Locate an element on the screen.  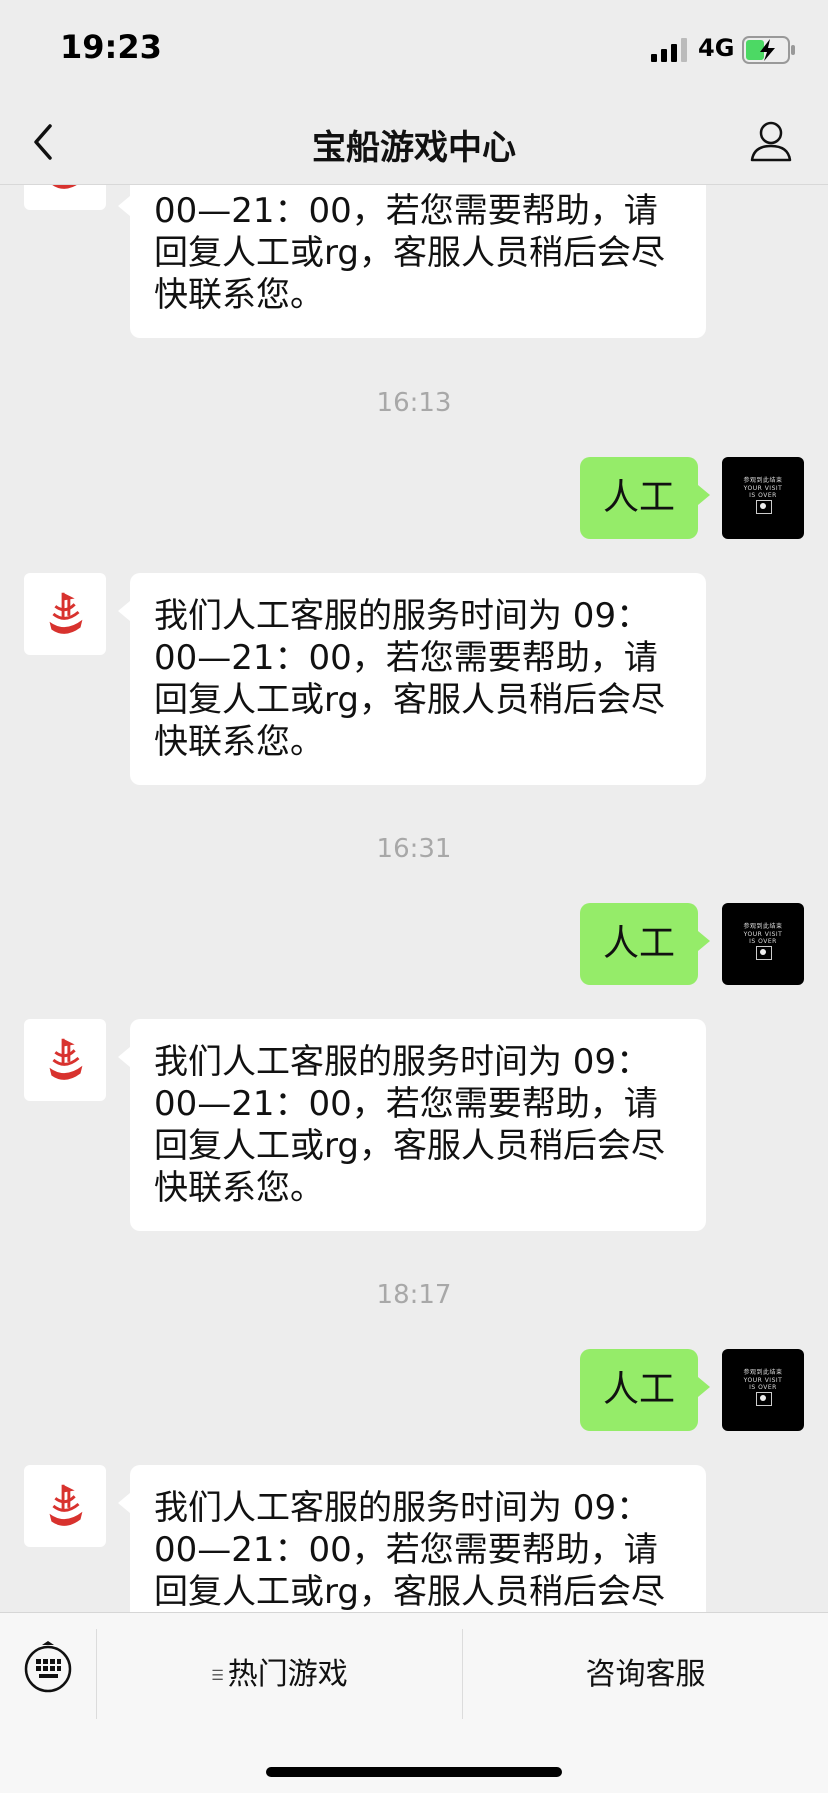
bot-message: 00—21：00，若您需要帮助，请回复人工或rg，客服人员稍后会尽快联系您。 is located at coordinates (412, 253).